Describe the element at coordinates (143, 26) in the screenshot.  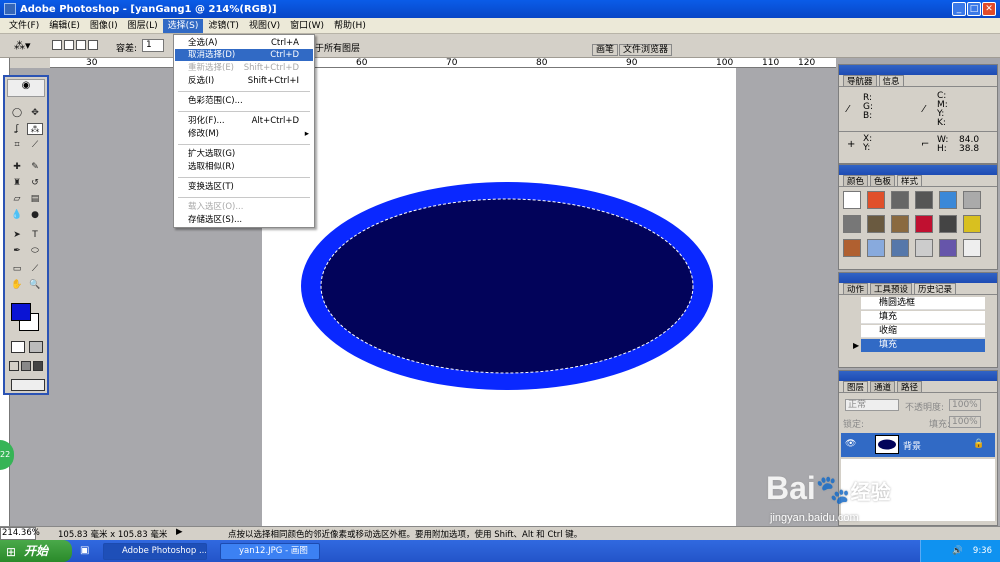
I see `menu-layer: 图层(L)` at that location.